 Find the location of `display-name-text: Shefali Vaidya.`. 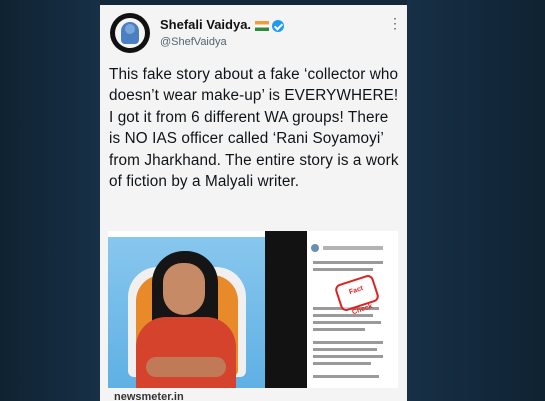

display-name-text: Shefali Vaidya. is located at coordinates (205, 24).